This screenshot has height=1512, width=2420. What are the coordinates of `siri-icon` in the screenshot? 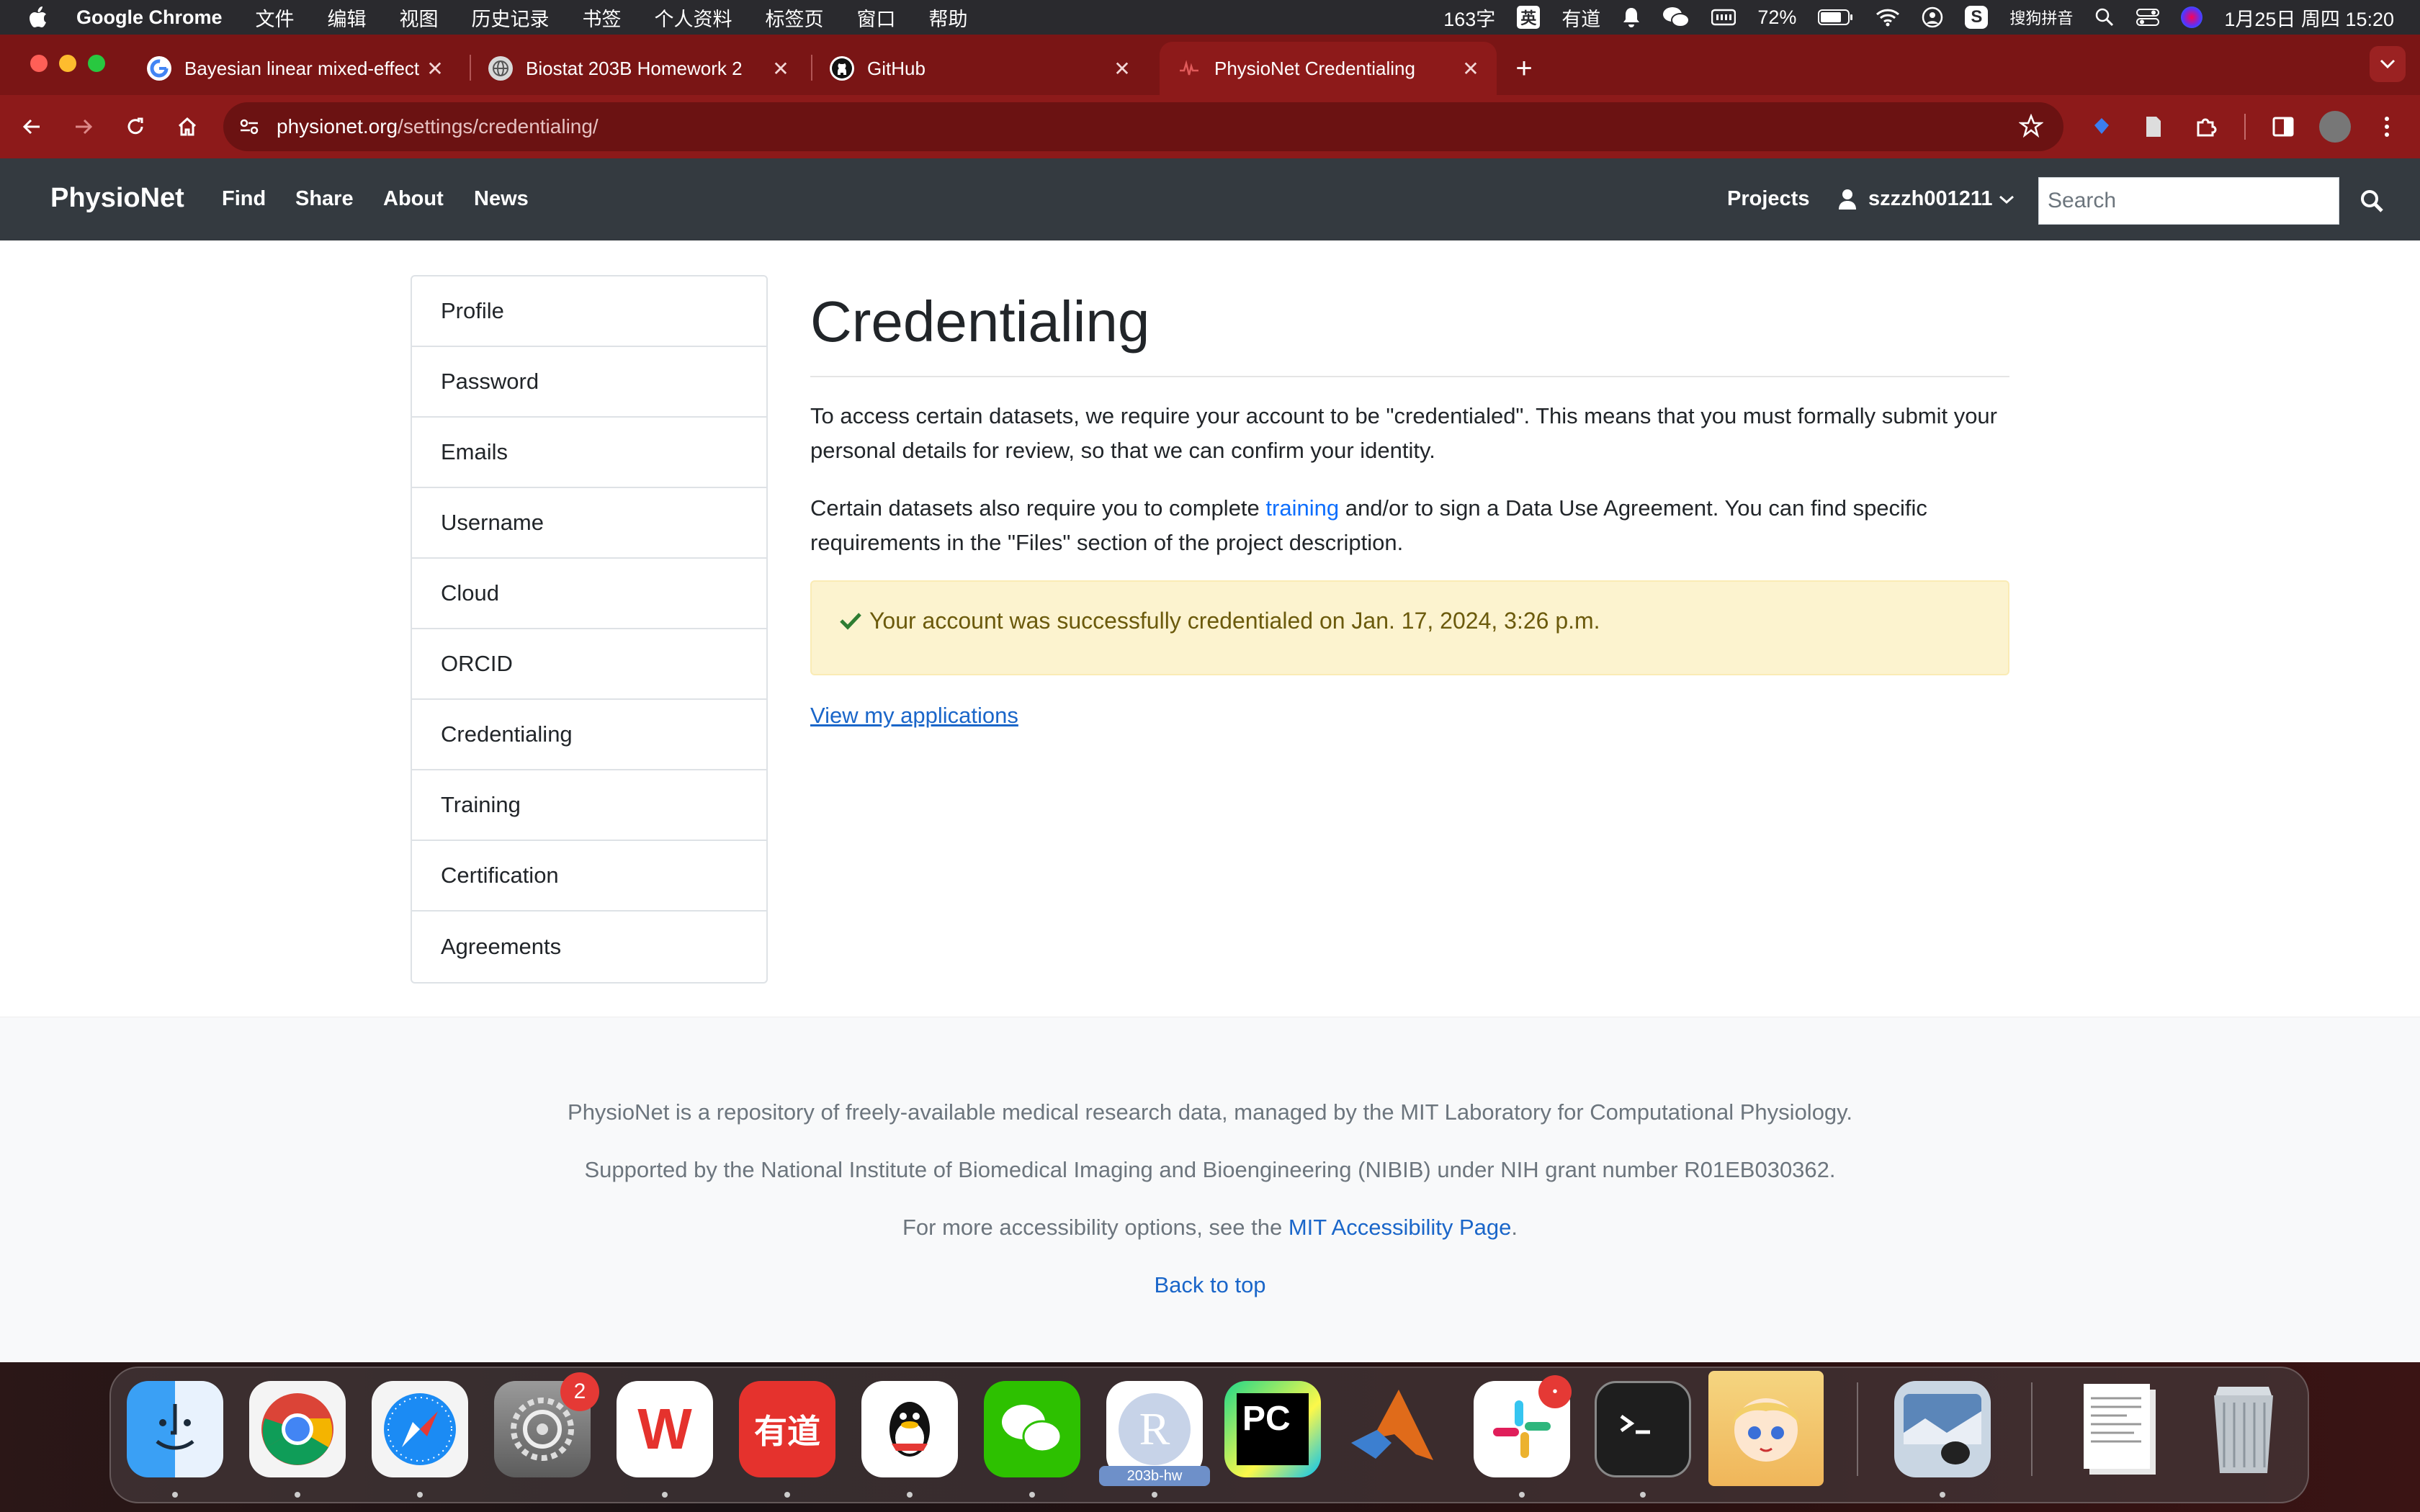 It's located at (2192, 17).